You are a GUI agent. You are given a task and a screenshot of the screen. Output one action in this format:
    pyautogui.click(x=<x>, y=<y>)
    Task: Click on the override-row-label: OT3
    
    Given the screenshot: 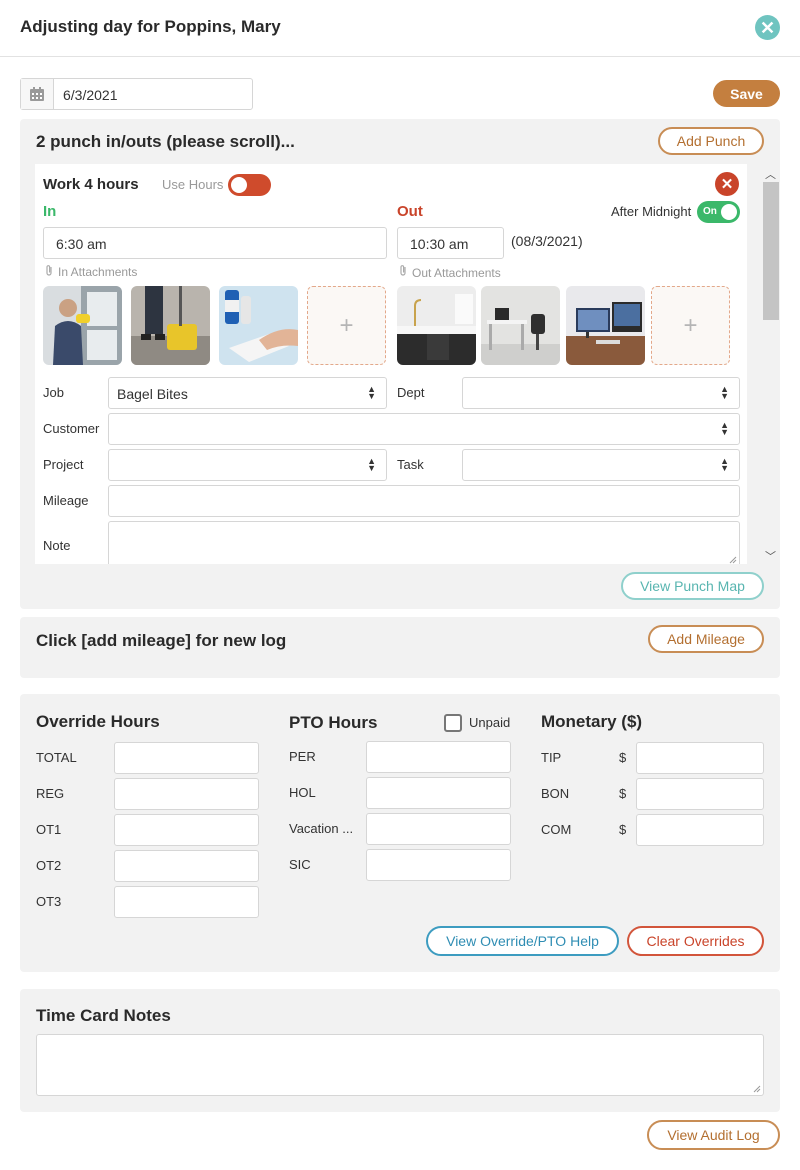 What is the action you would take?
    pyautogui.click(x=49, y=901)
    